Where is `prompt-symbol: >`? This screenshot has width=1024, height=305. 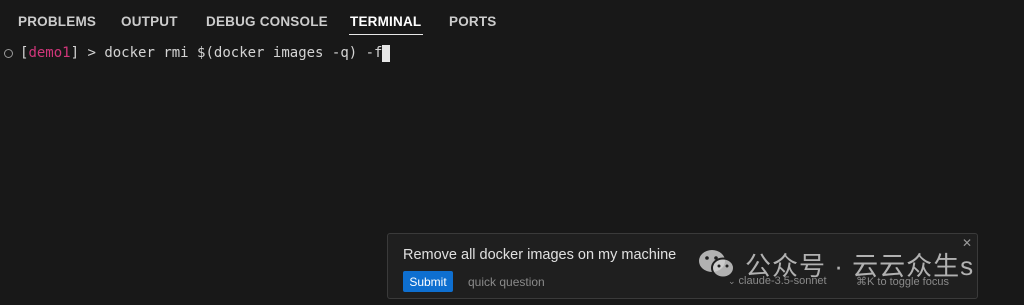 prompt-symbol: > is located at coordinates (92, 53).